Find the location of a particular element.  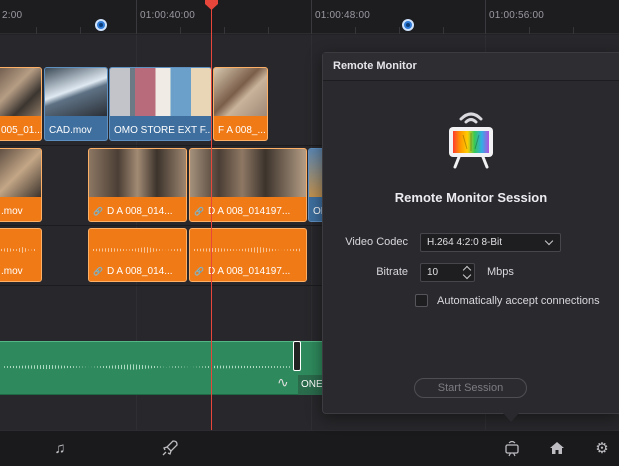

bitrate-stepper: 10 is located at coordinates (447, 272).